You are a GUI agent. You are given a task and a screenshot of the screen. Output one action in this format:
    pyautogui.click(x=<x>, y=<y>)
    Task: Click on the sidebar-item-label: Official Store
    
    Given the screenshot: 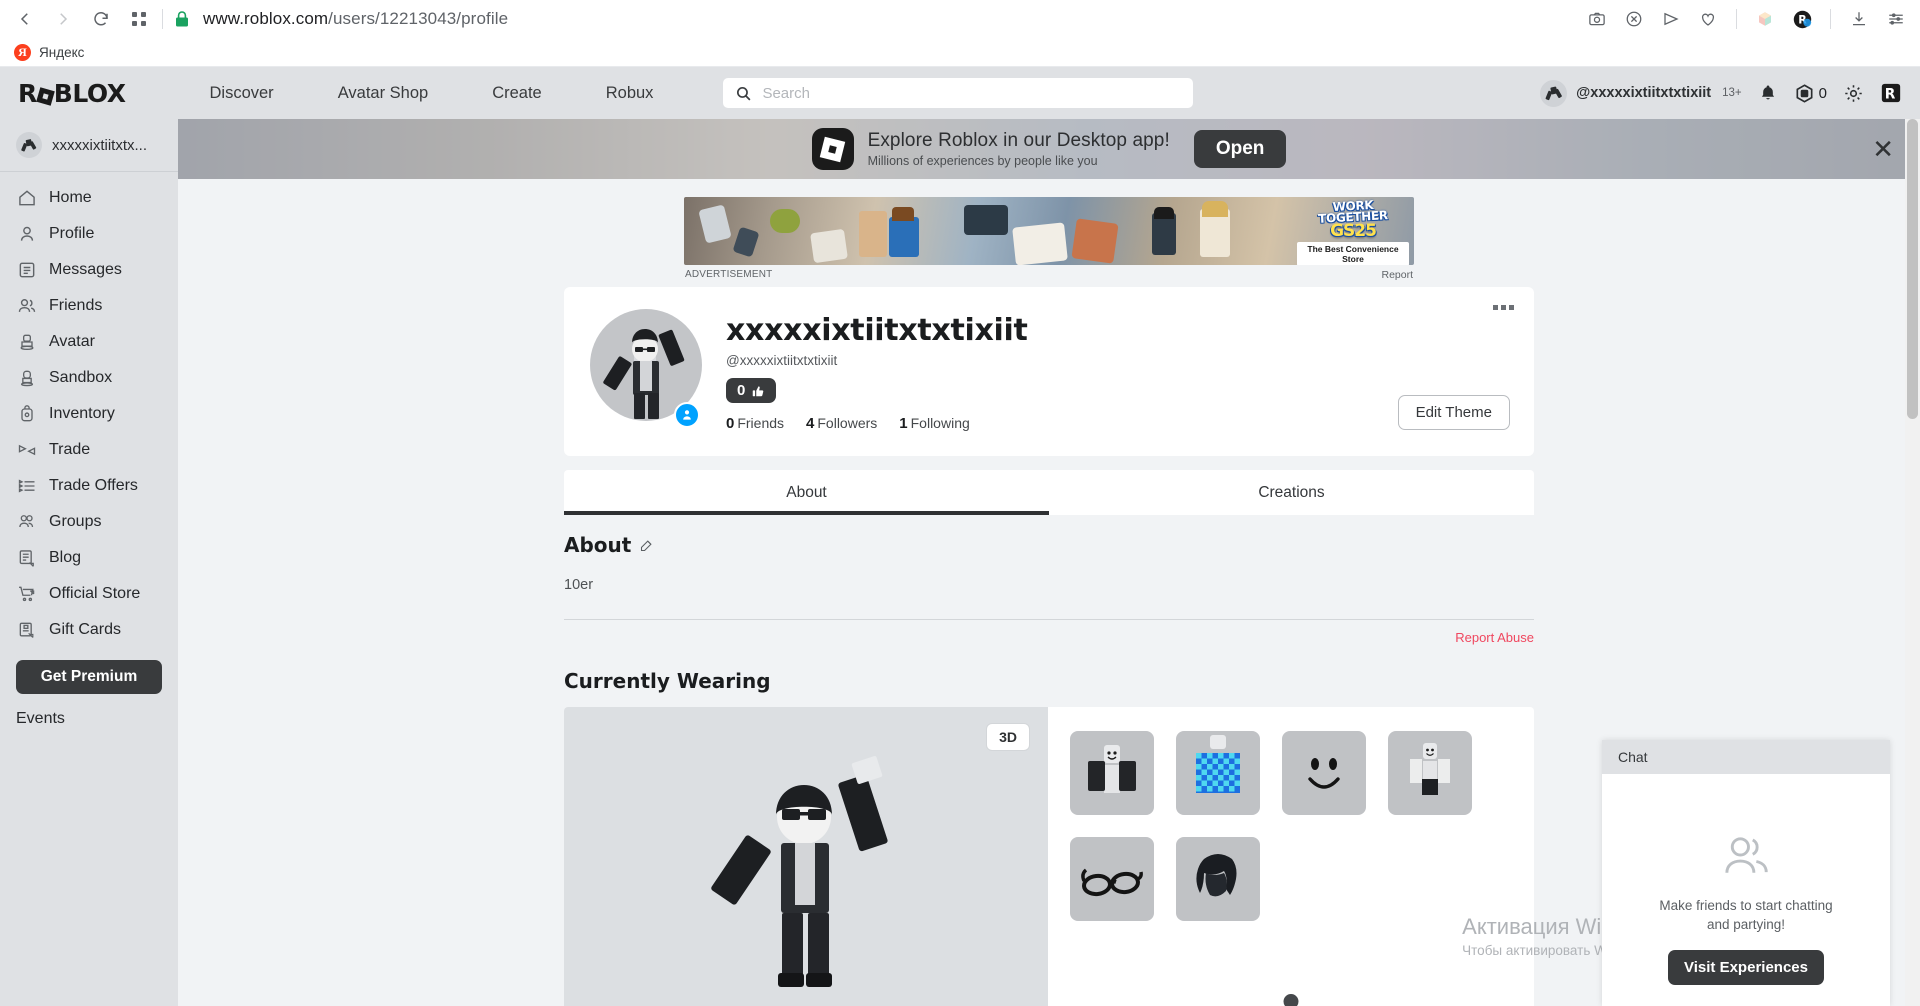 What is the action you would take?
    pyautogui.click(x=95, y=593)
    